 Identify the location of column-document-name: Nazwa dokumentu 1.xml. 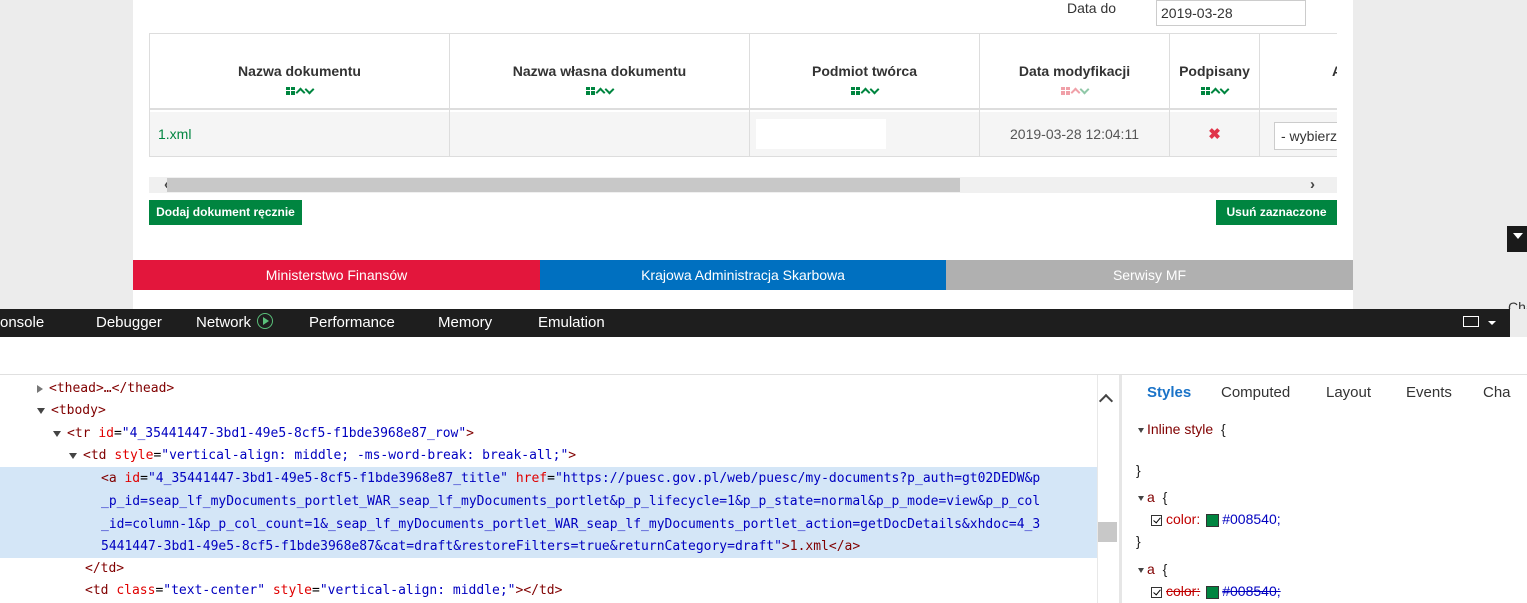
(300, 95).